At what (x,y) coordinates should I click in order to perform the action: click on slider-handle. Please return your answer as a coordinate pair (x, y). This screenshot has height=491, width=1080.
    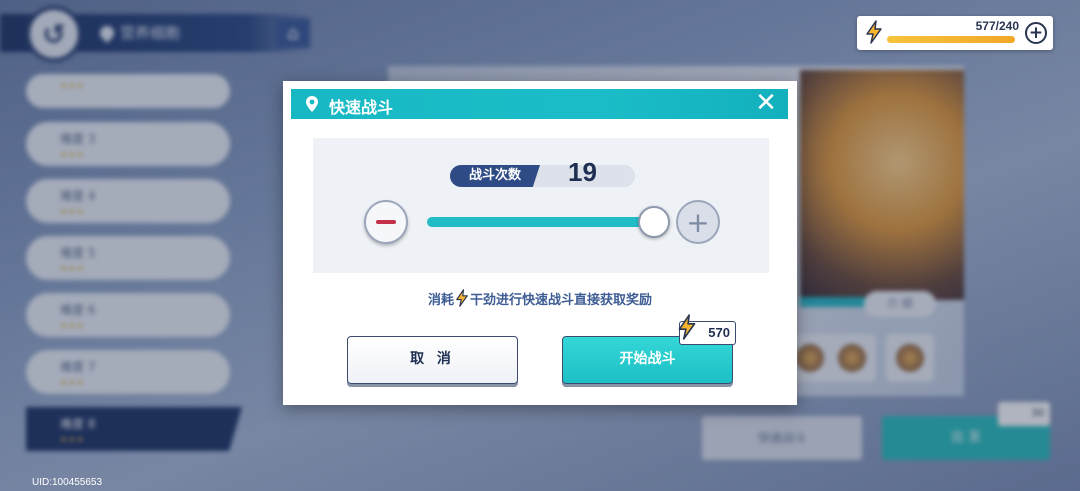
    Looking at the image, I should click on (654, 222).